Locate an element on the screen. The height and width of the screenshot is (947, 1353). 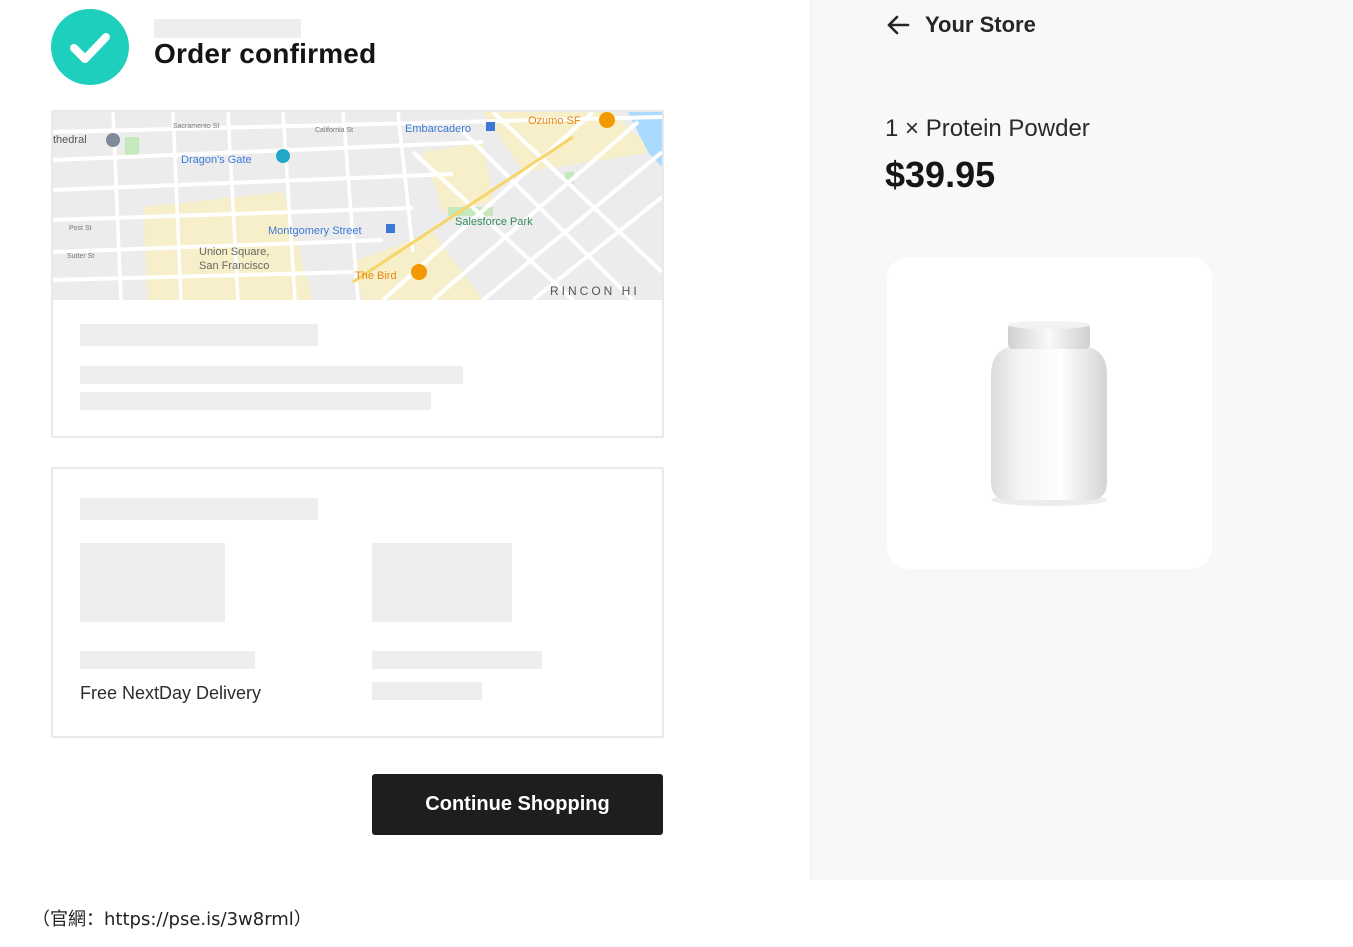
svg-text: Dragon's Gate is located at coordinates (216, 160).